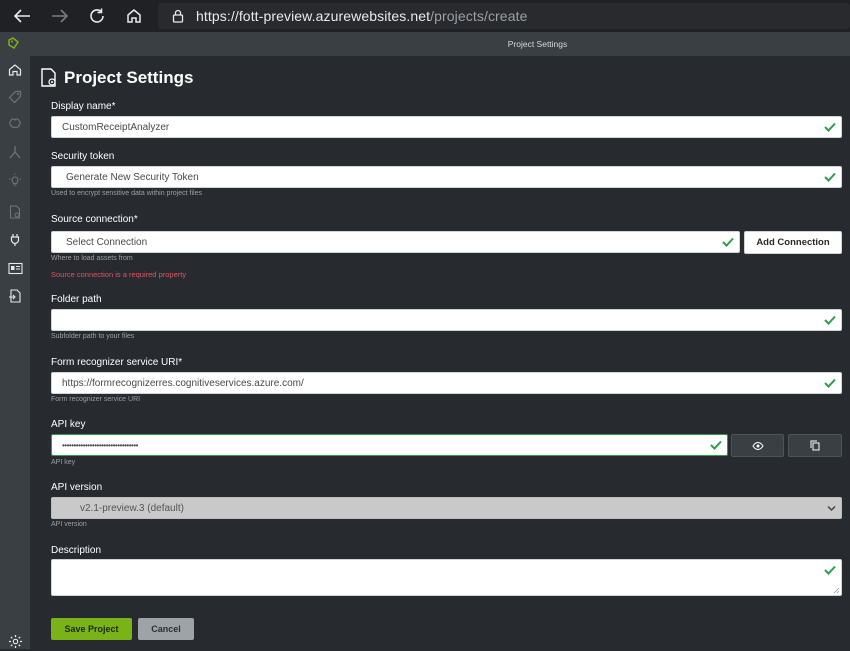 The height and width of the screenshot is (651, 850). I want to click on copy-icon, so click(815, 445).